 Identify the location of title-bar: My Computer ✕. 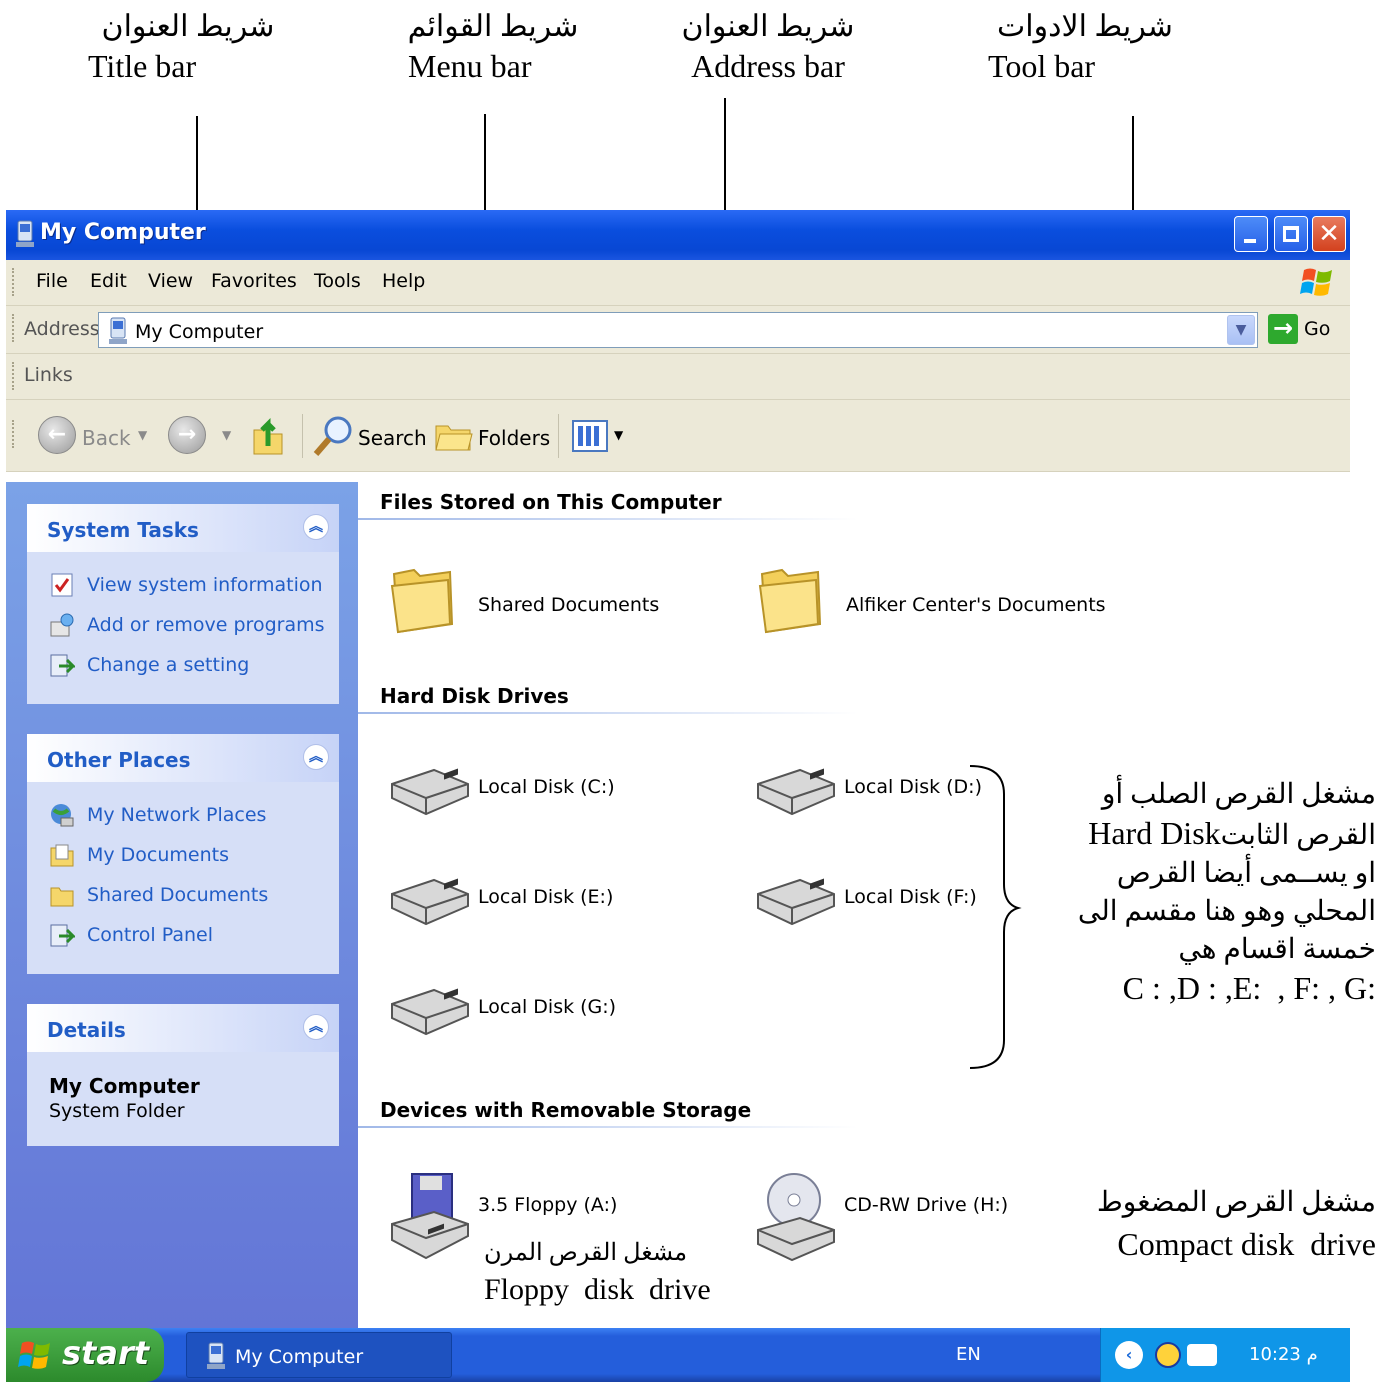
(678, 235).